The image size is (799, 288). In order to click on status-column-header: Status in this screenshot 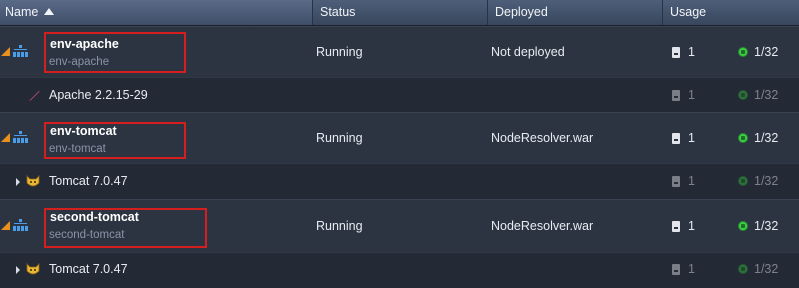, I will do `click(399, 12)`.